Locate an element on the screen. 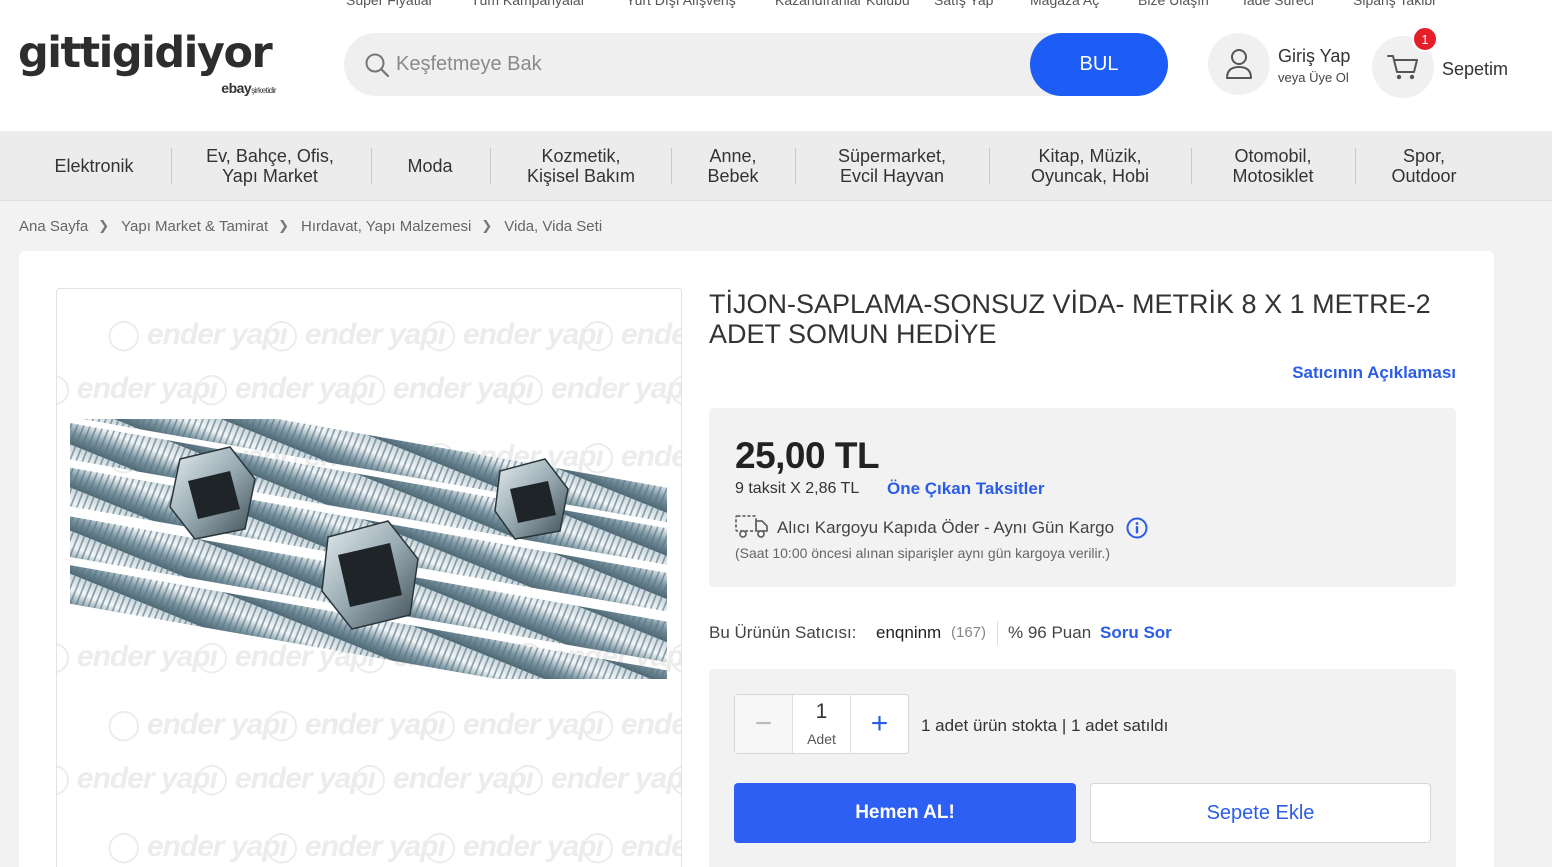  nav-label: Kozmetik, is located at coordinates (581, 156).